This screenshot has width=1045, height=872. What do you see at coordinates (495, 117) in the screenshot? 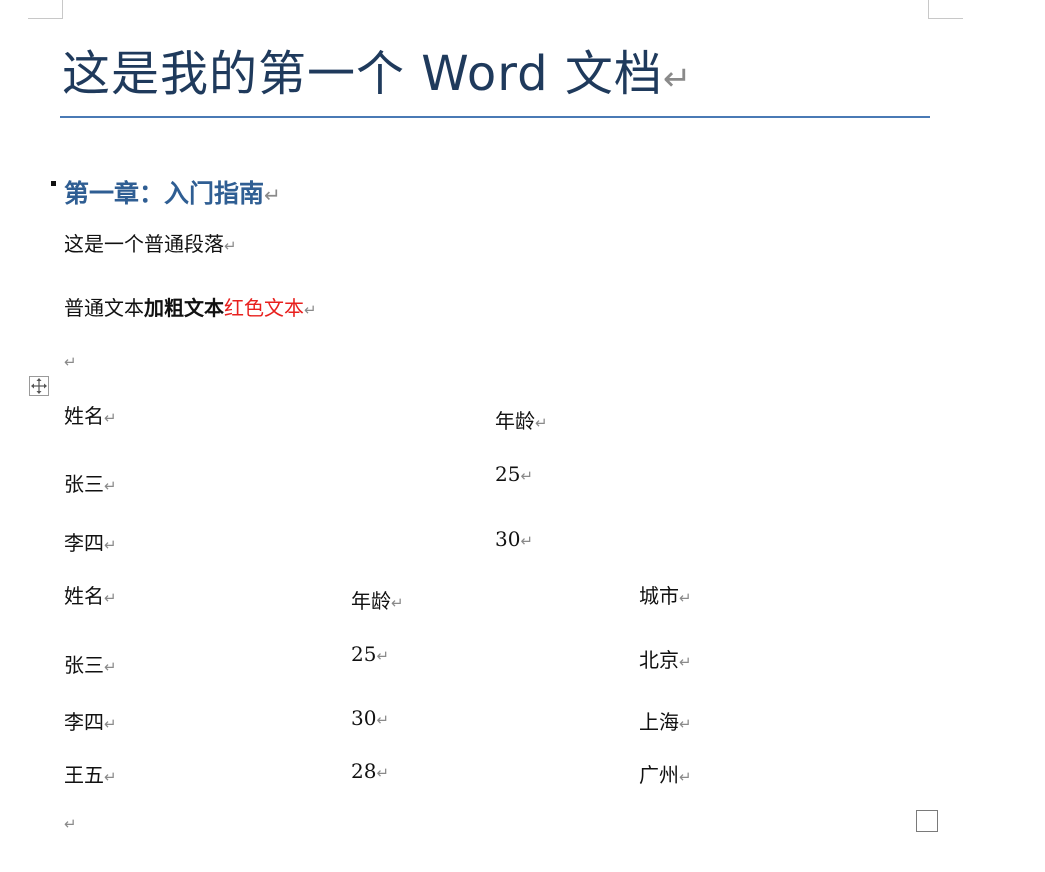
I see `title-underline-rule` at bounding box center [495, 117].